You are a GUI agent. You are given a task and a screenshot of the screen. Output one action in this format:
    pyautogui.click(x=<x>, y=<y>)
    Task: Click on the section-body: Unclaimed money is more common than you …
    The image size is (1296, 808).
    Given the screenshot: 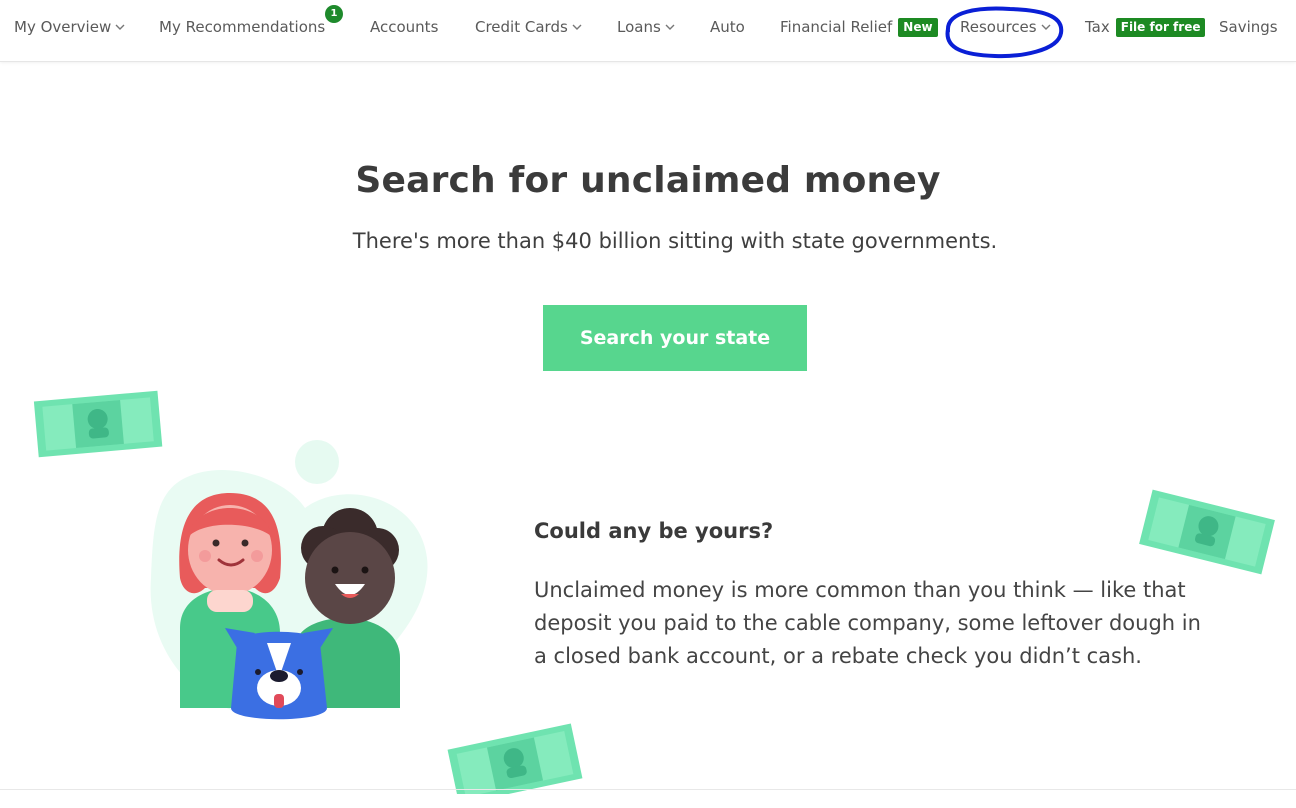 What is the action you would take?
    pyautogui.click(x=867, y=623)
    